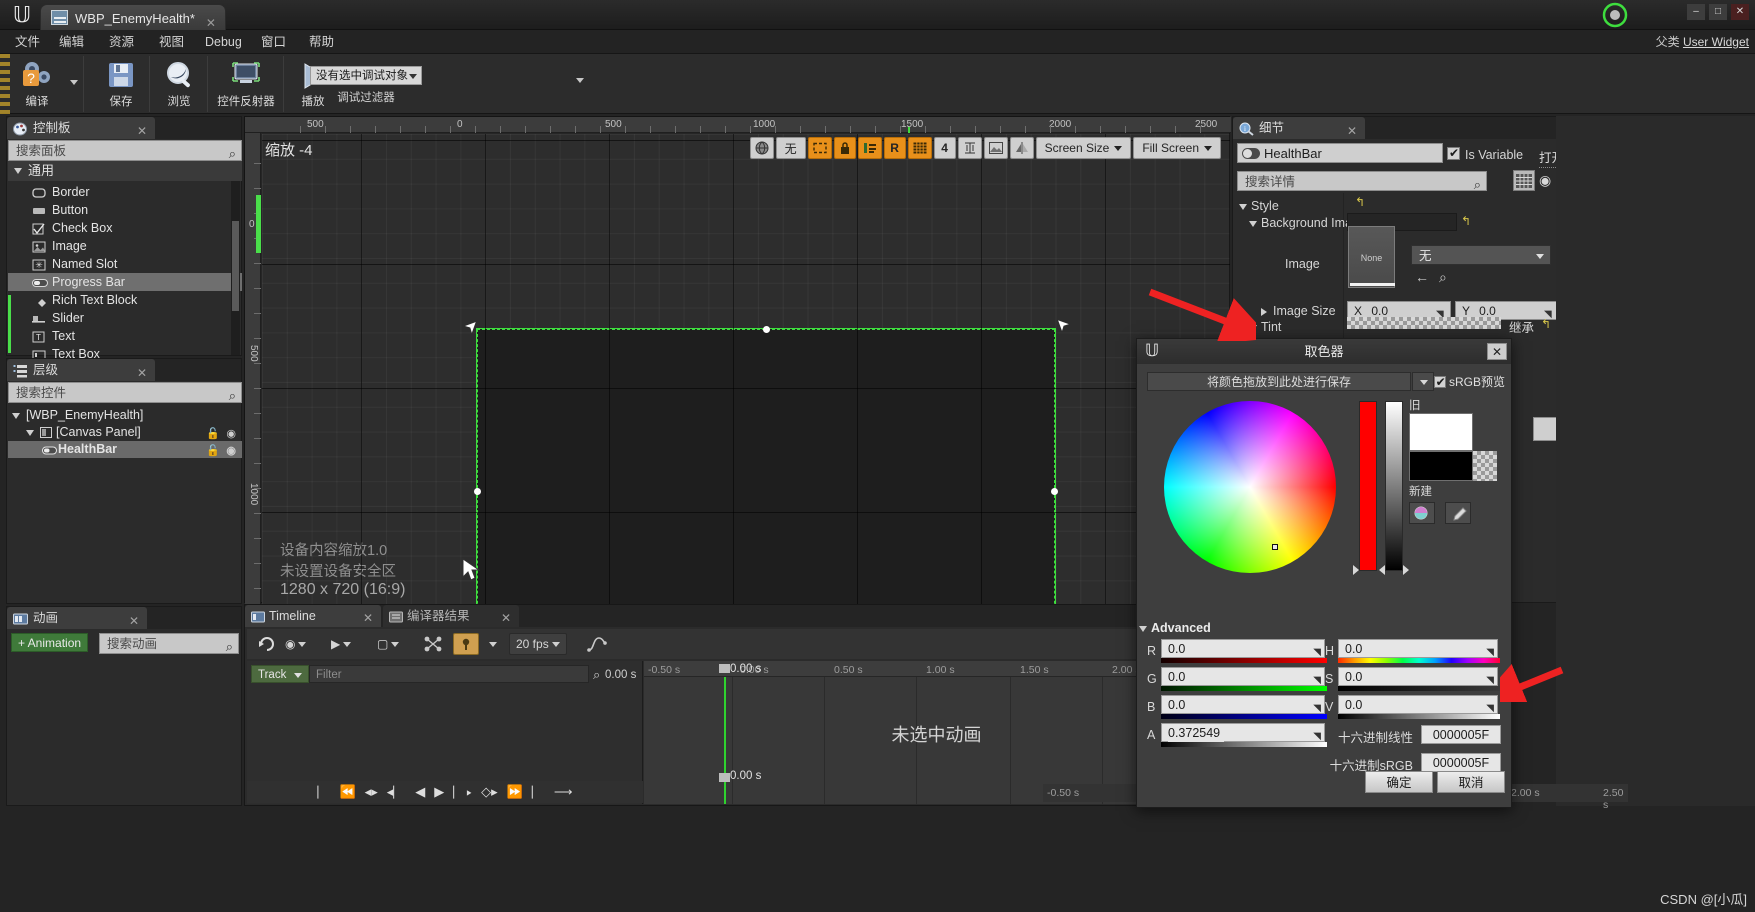  Describe the element at coordinates (1054, 491) in the screenshot. I see `resize-handle-middle-right` at that location.